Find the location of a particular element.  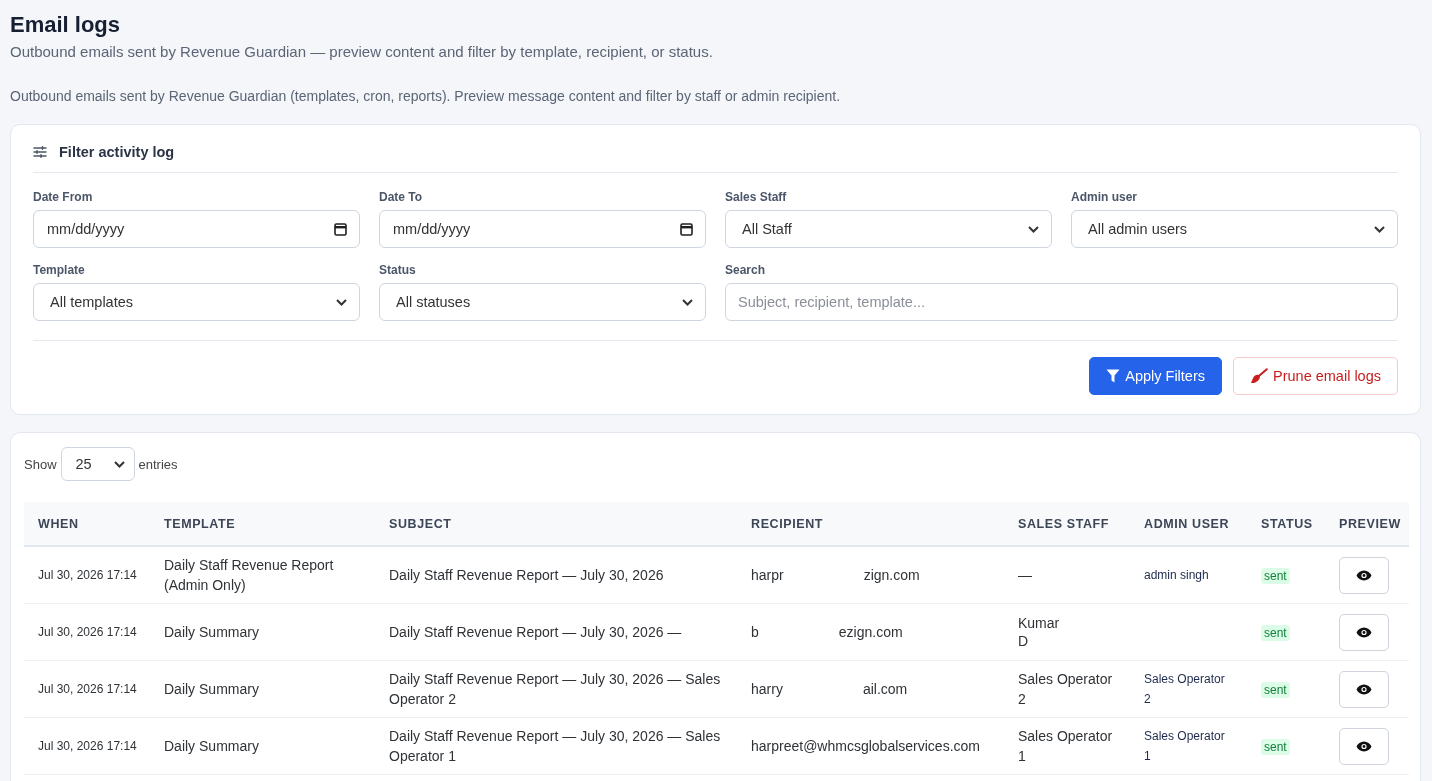

table-cell: harpr zign.com is located at coordinates (870, 575).